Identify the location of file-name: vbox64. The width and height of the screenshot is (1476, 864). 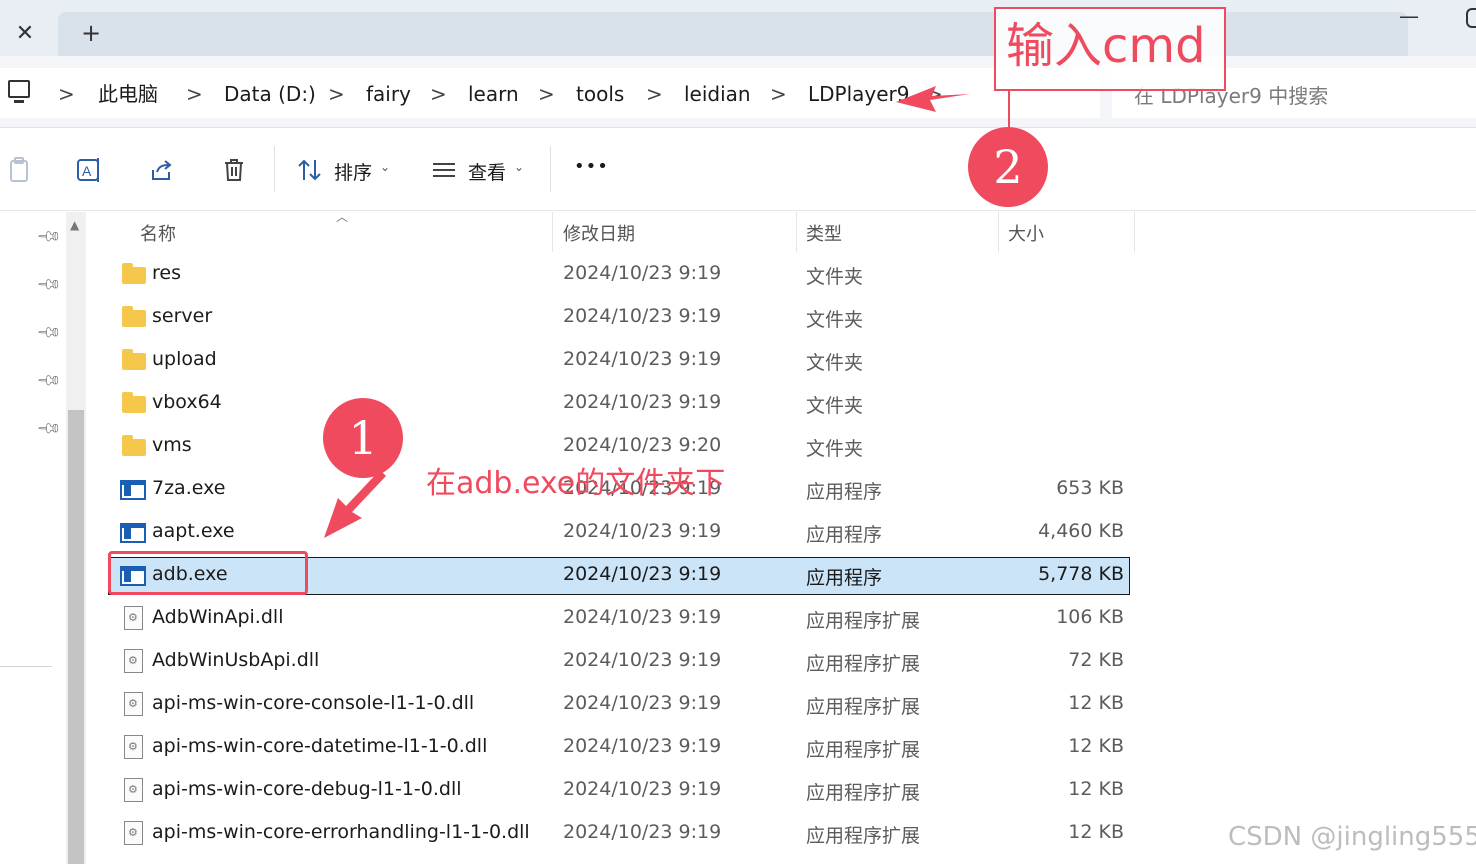
(187, 402).